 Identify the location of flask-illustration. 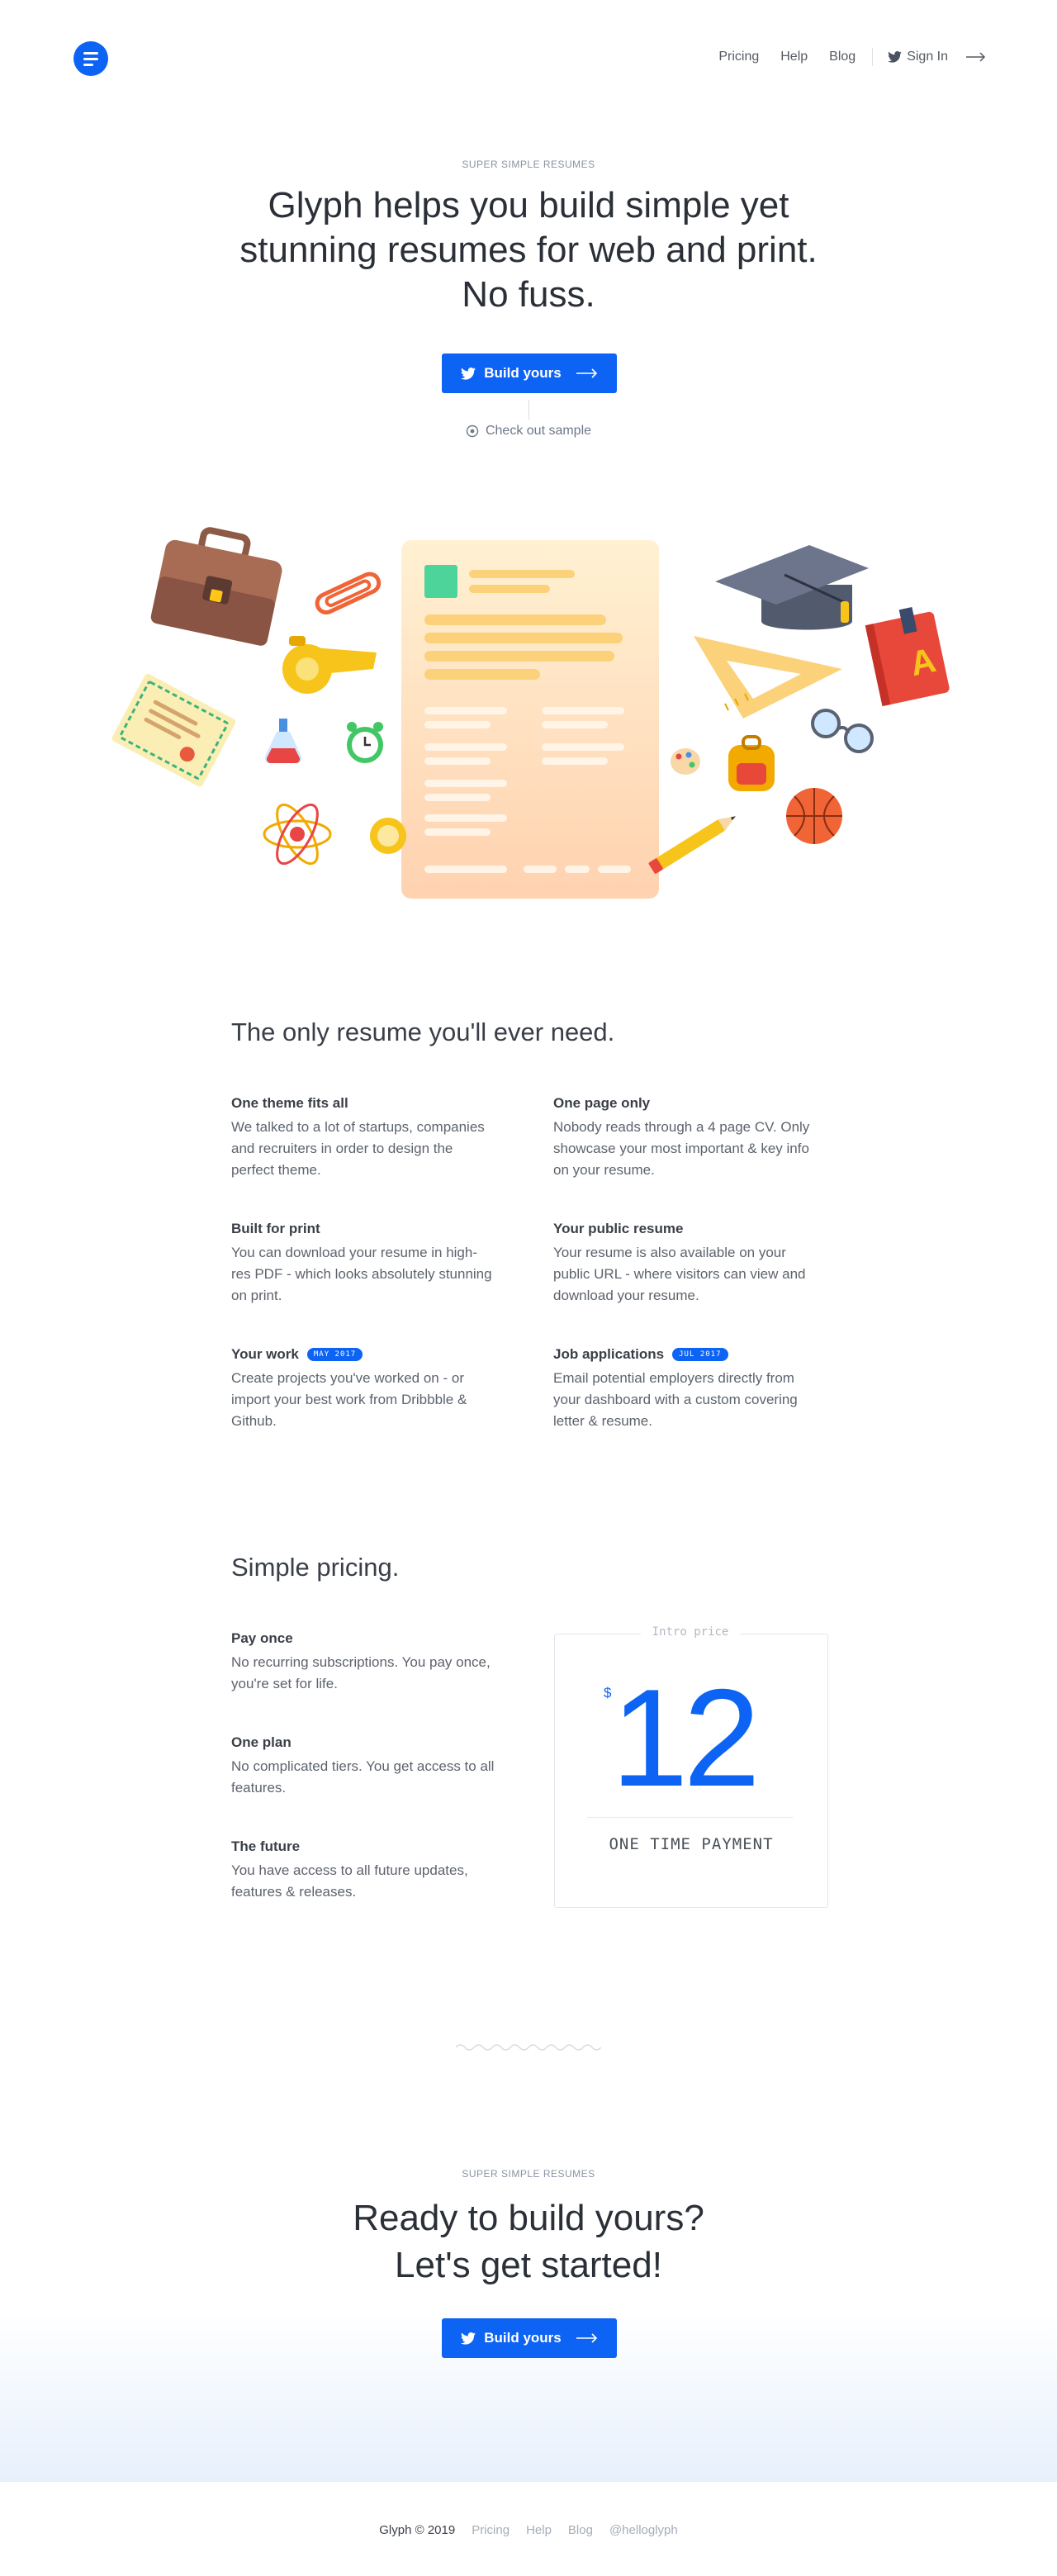
(283, 741).